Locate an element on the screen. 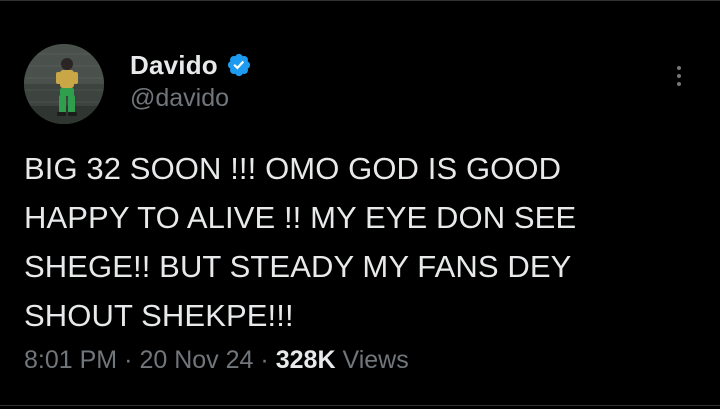 This screenshot has width=720, height=409. tweet-date: 20 Nov 24 is located at coordinates (196, 360).